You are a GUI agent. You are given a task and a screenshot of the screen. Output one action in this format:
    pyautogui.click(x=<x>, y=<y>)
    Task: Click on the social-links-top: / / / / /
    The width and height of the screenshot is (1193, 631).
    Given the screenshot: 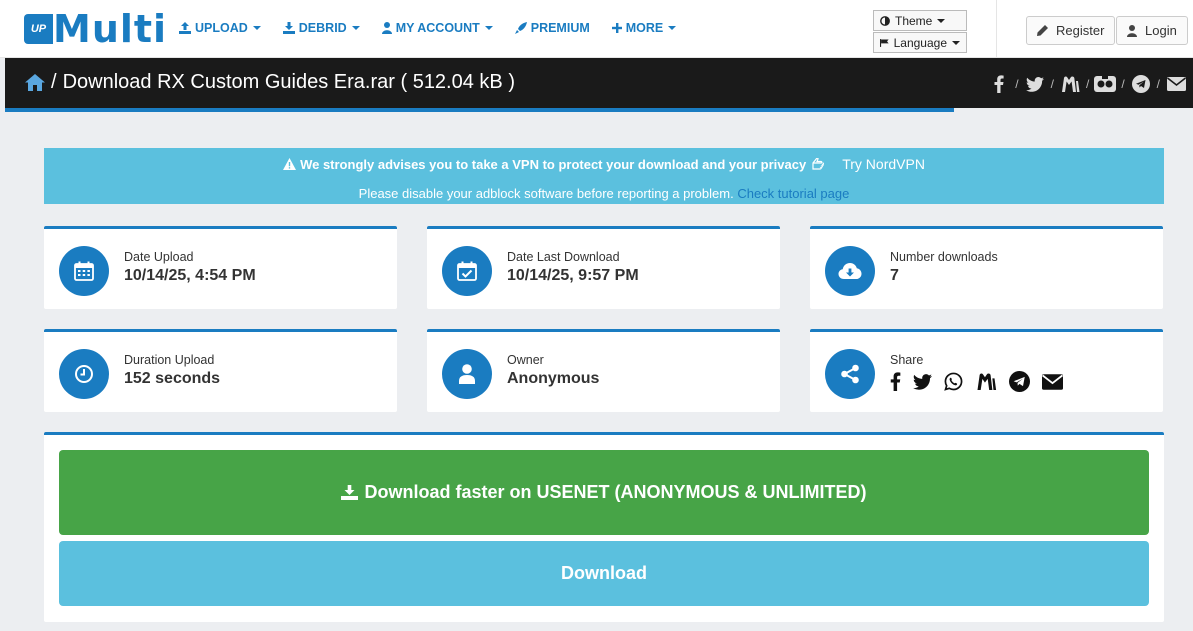 What is the action you would take?
    pyautogui.click(x=1087, y=84)
    